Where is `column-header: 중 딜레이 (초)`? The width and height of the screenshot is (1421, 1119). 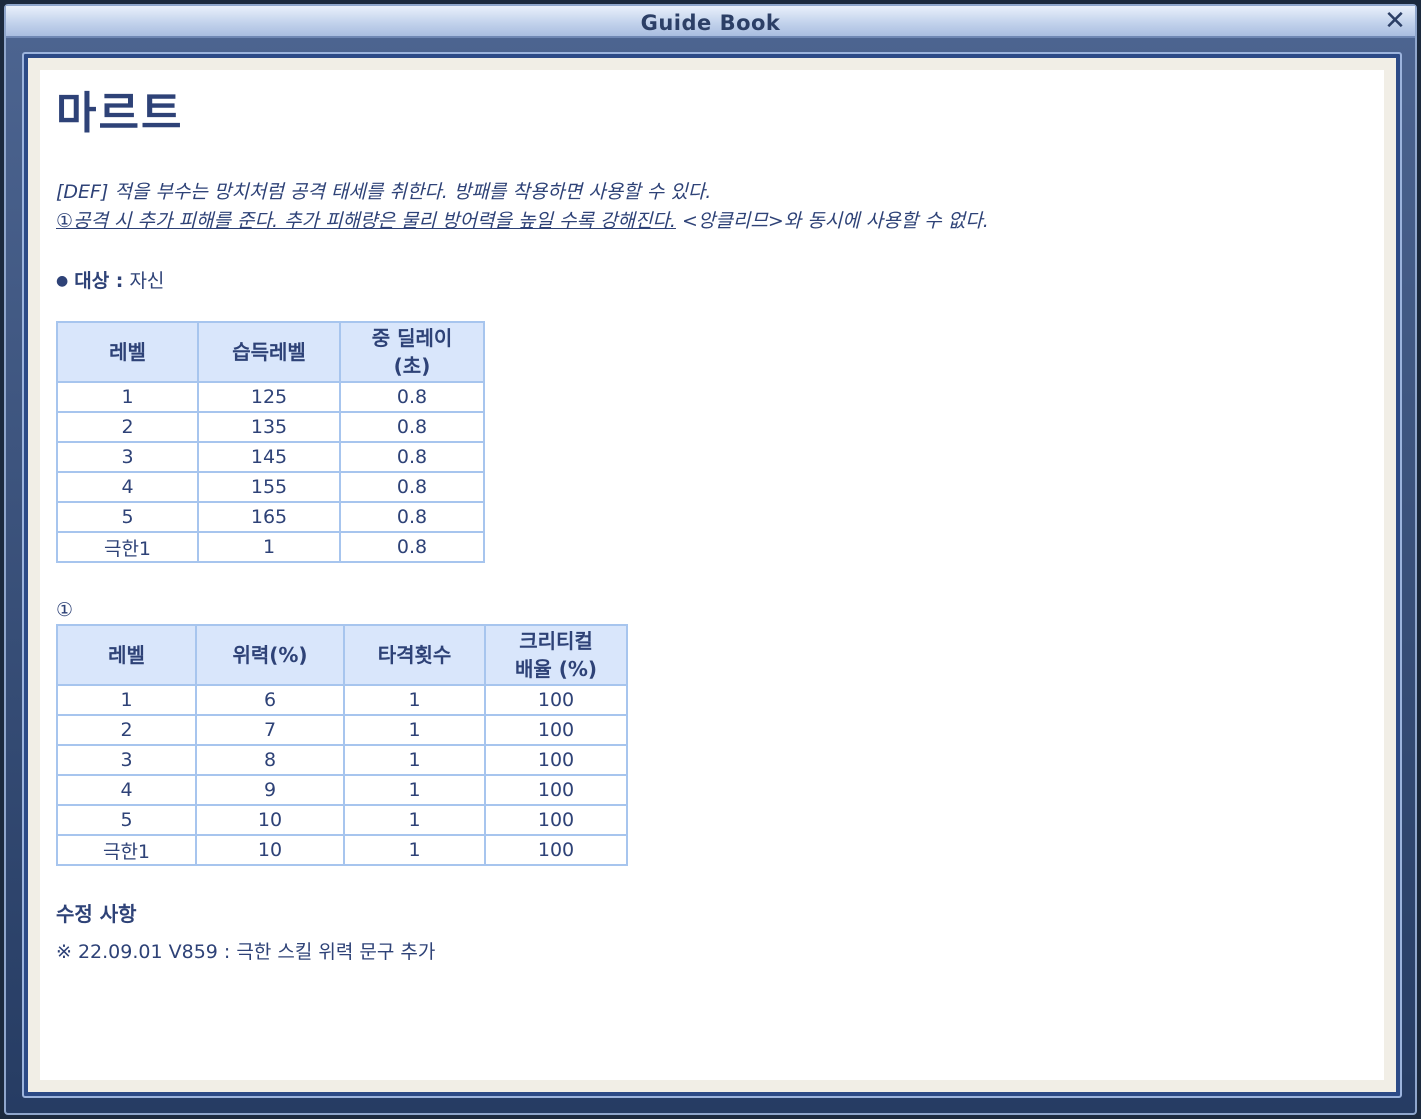
column-header: 중 딜레이 (초) is located at coordinates (412, 352).